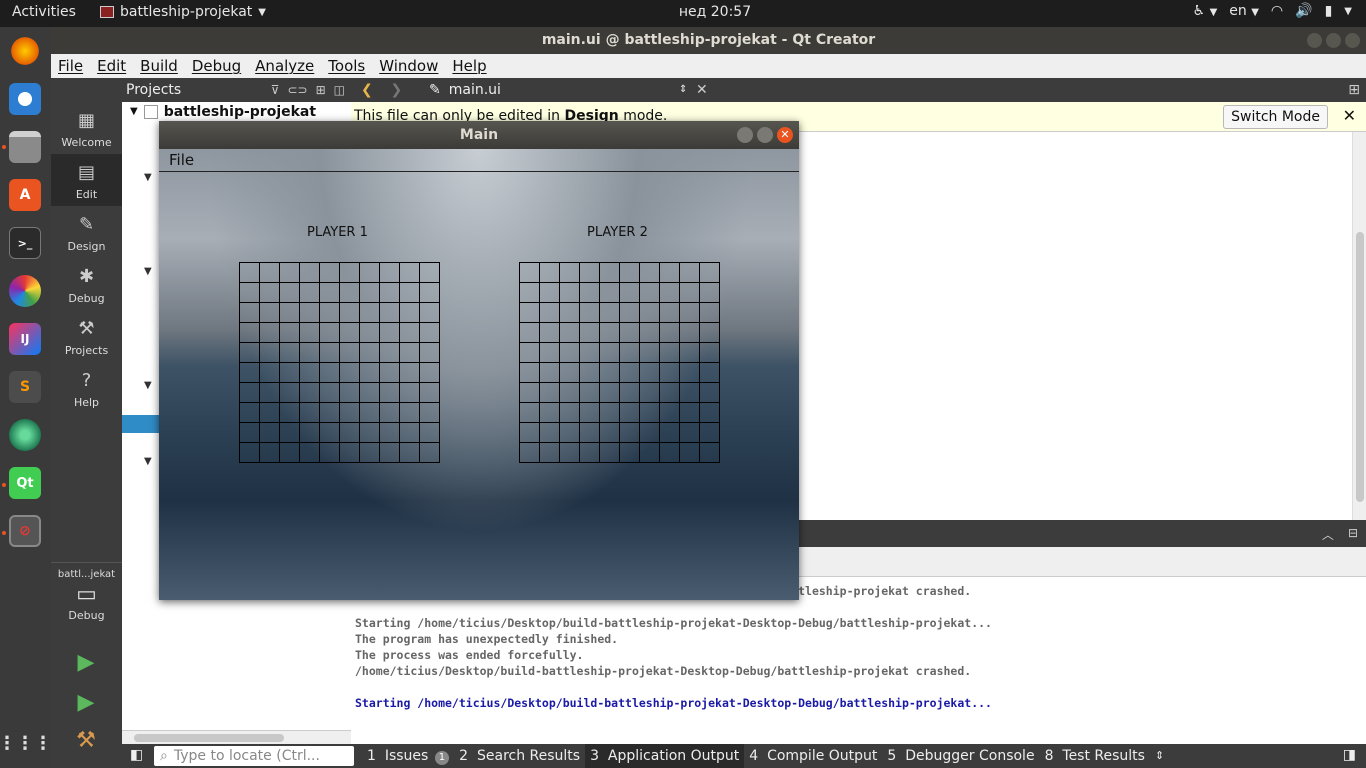 The width and height of the screenshot is (1366, 768). What do you see at coordinates (25, 243) in the screenshot?
I see `terminal-icon: >_` at bounding box center [25, 243].